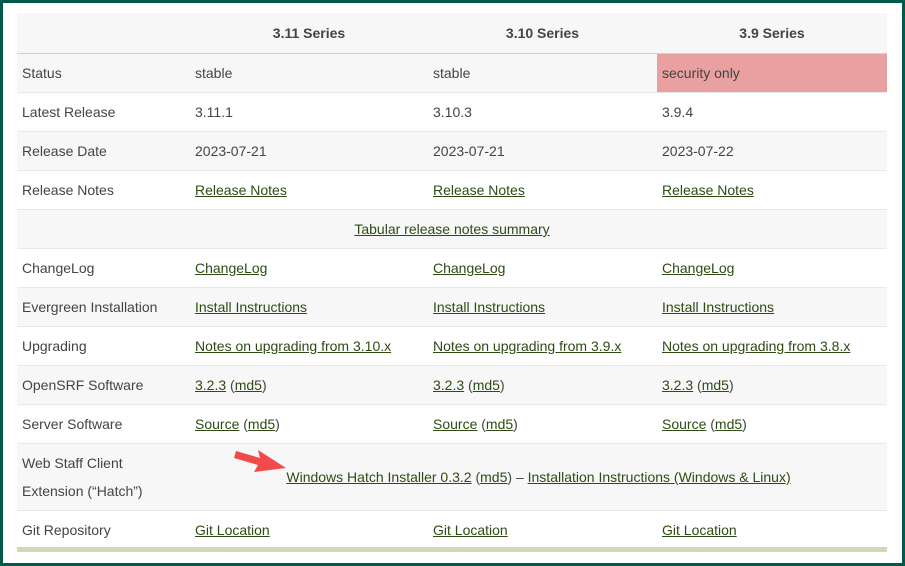  I want to click on latest-3-11: 3.11.1, so click(309, 112).